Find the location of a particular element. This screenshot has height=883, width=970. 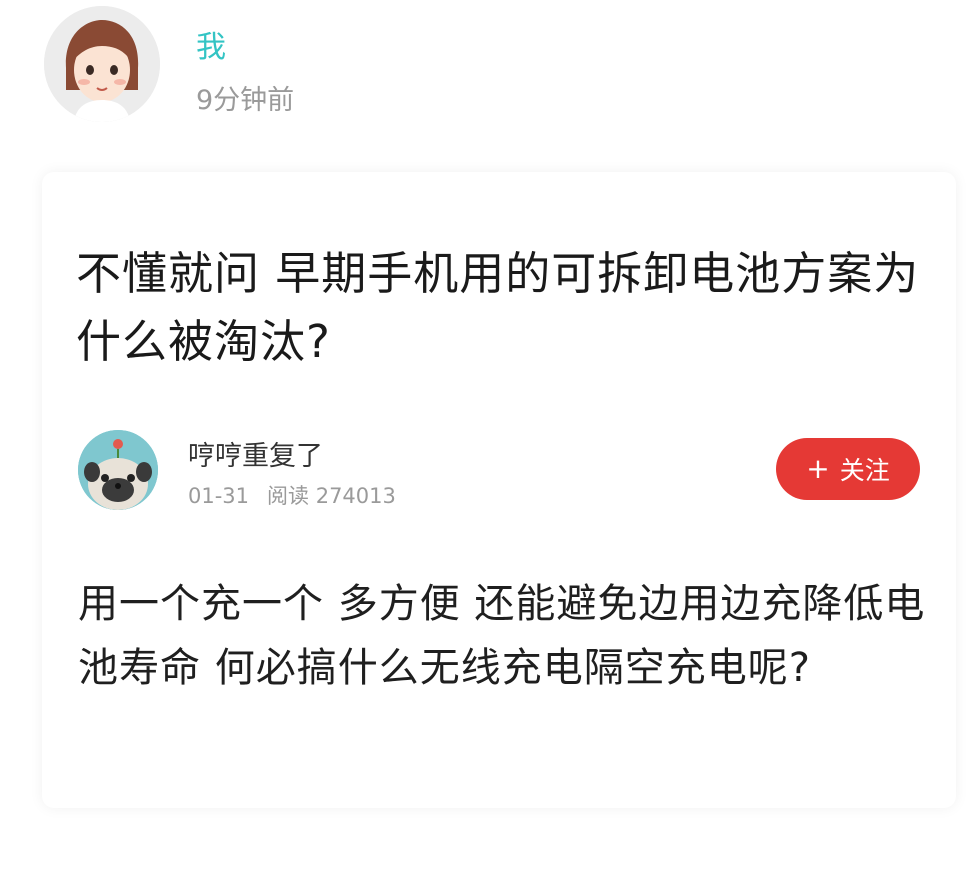

follow-button-label: 关注 is located at coordinates (864, 470).